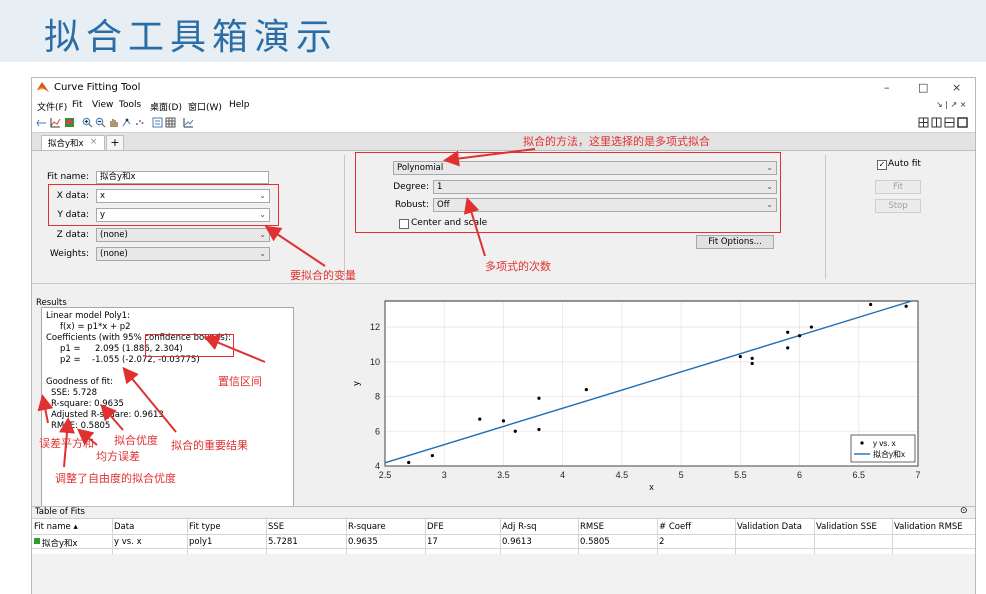  Describe the element at coordinates (149, 399) in the screenshot. I see `arrow-important` at that location.